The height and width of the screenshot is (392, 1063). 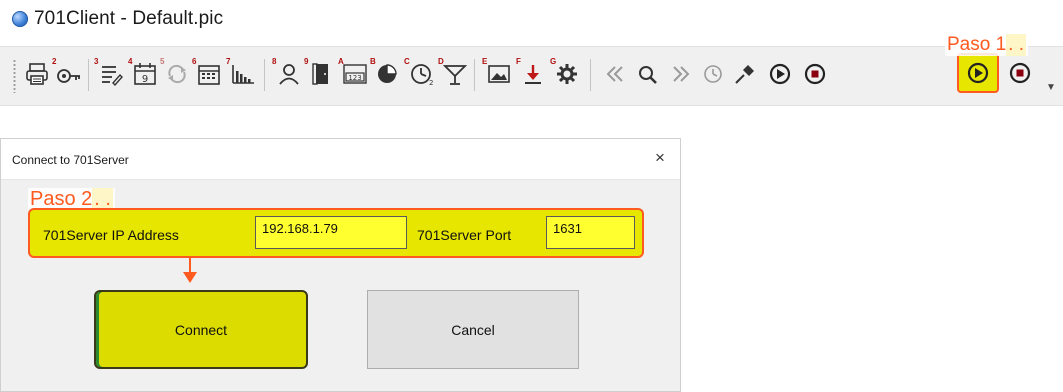 I want to click on app-globe-icon, so click(x=20, y=19).